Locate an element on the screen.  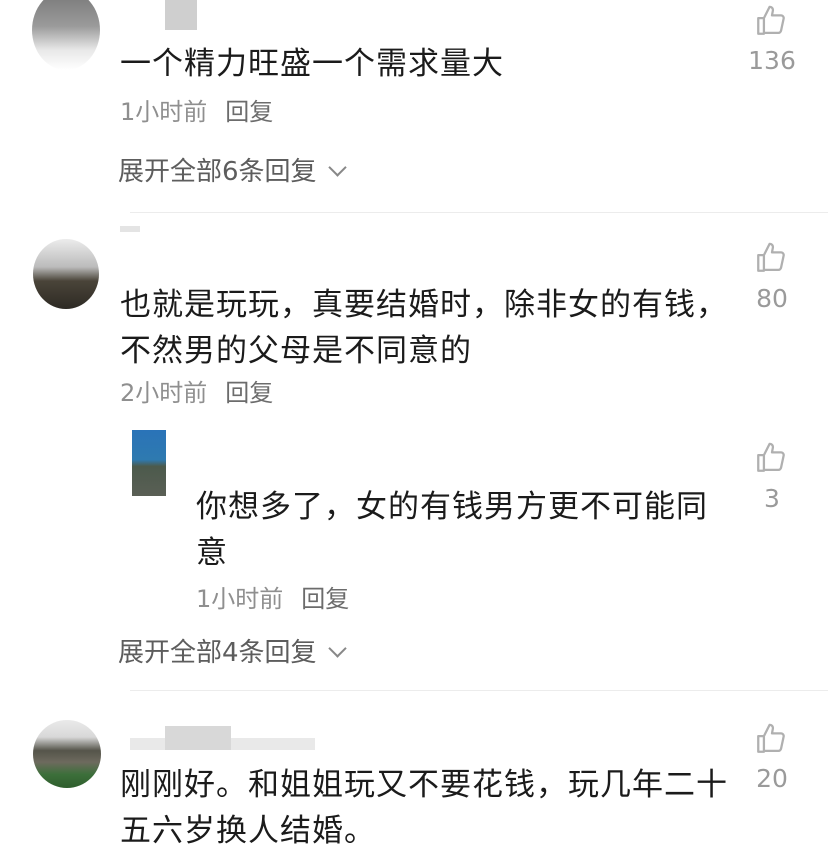
expand-replies-button: 展开全部4条回复 is located at coordinates (232, 653).